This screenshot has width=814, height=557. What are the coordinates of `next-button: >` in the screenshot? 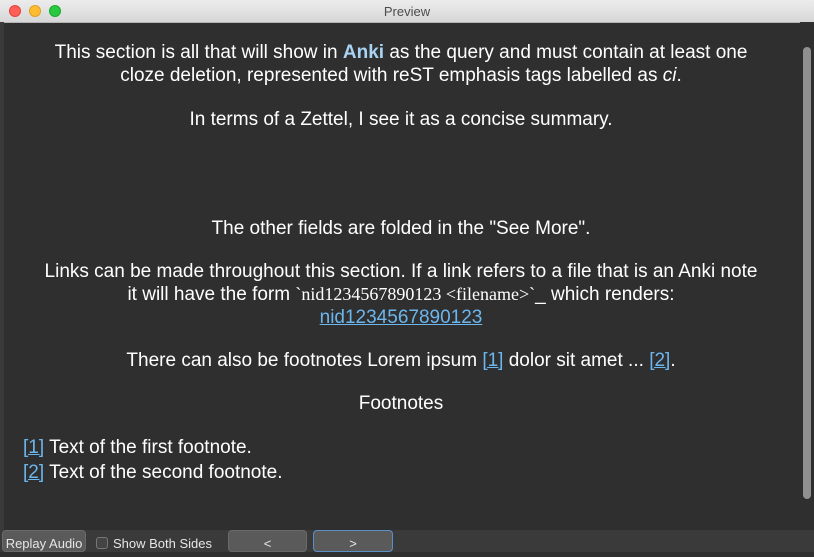 It's located at (353, 541).